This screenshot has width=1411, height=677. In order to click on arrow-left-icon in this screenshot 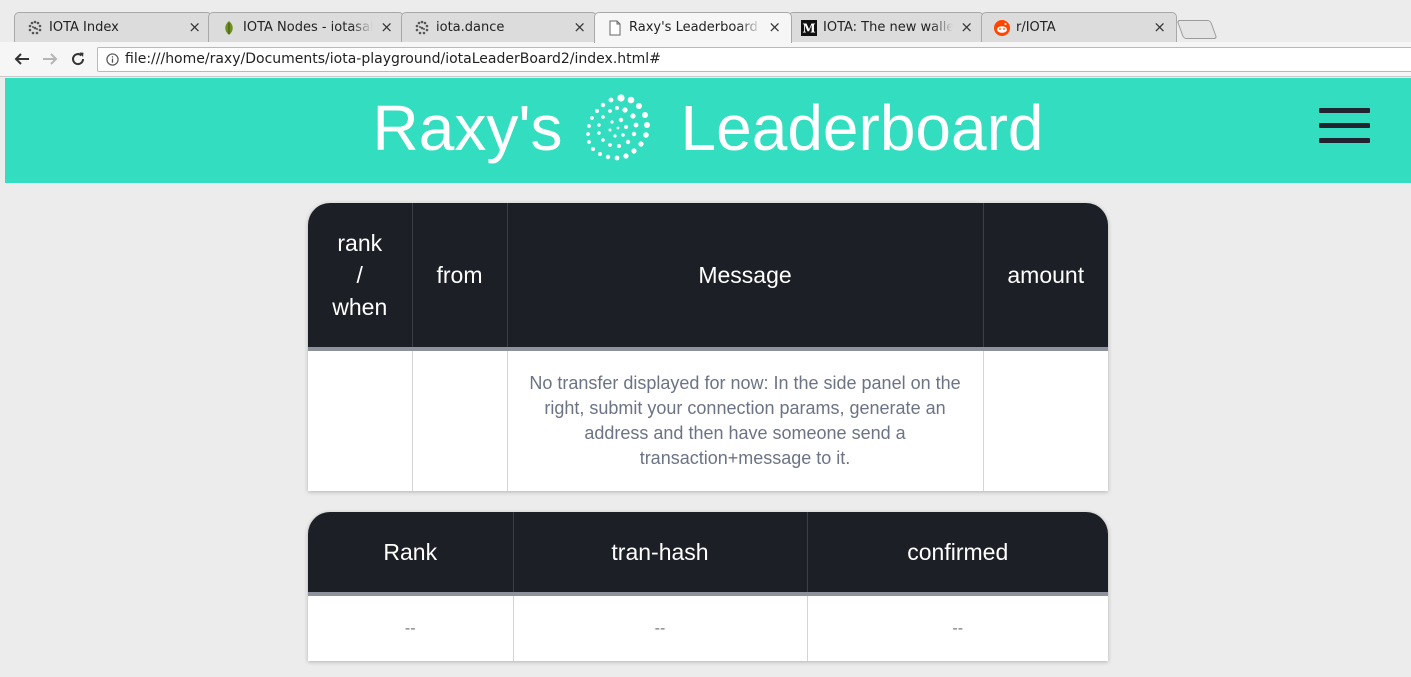, I will do `click(21, 59)`.